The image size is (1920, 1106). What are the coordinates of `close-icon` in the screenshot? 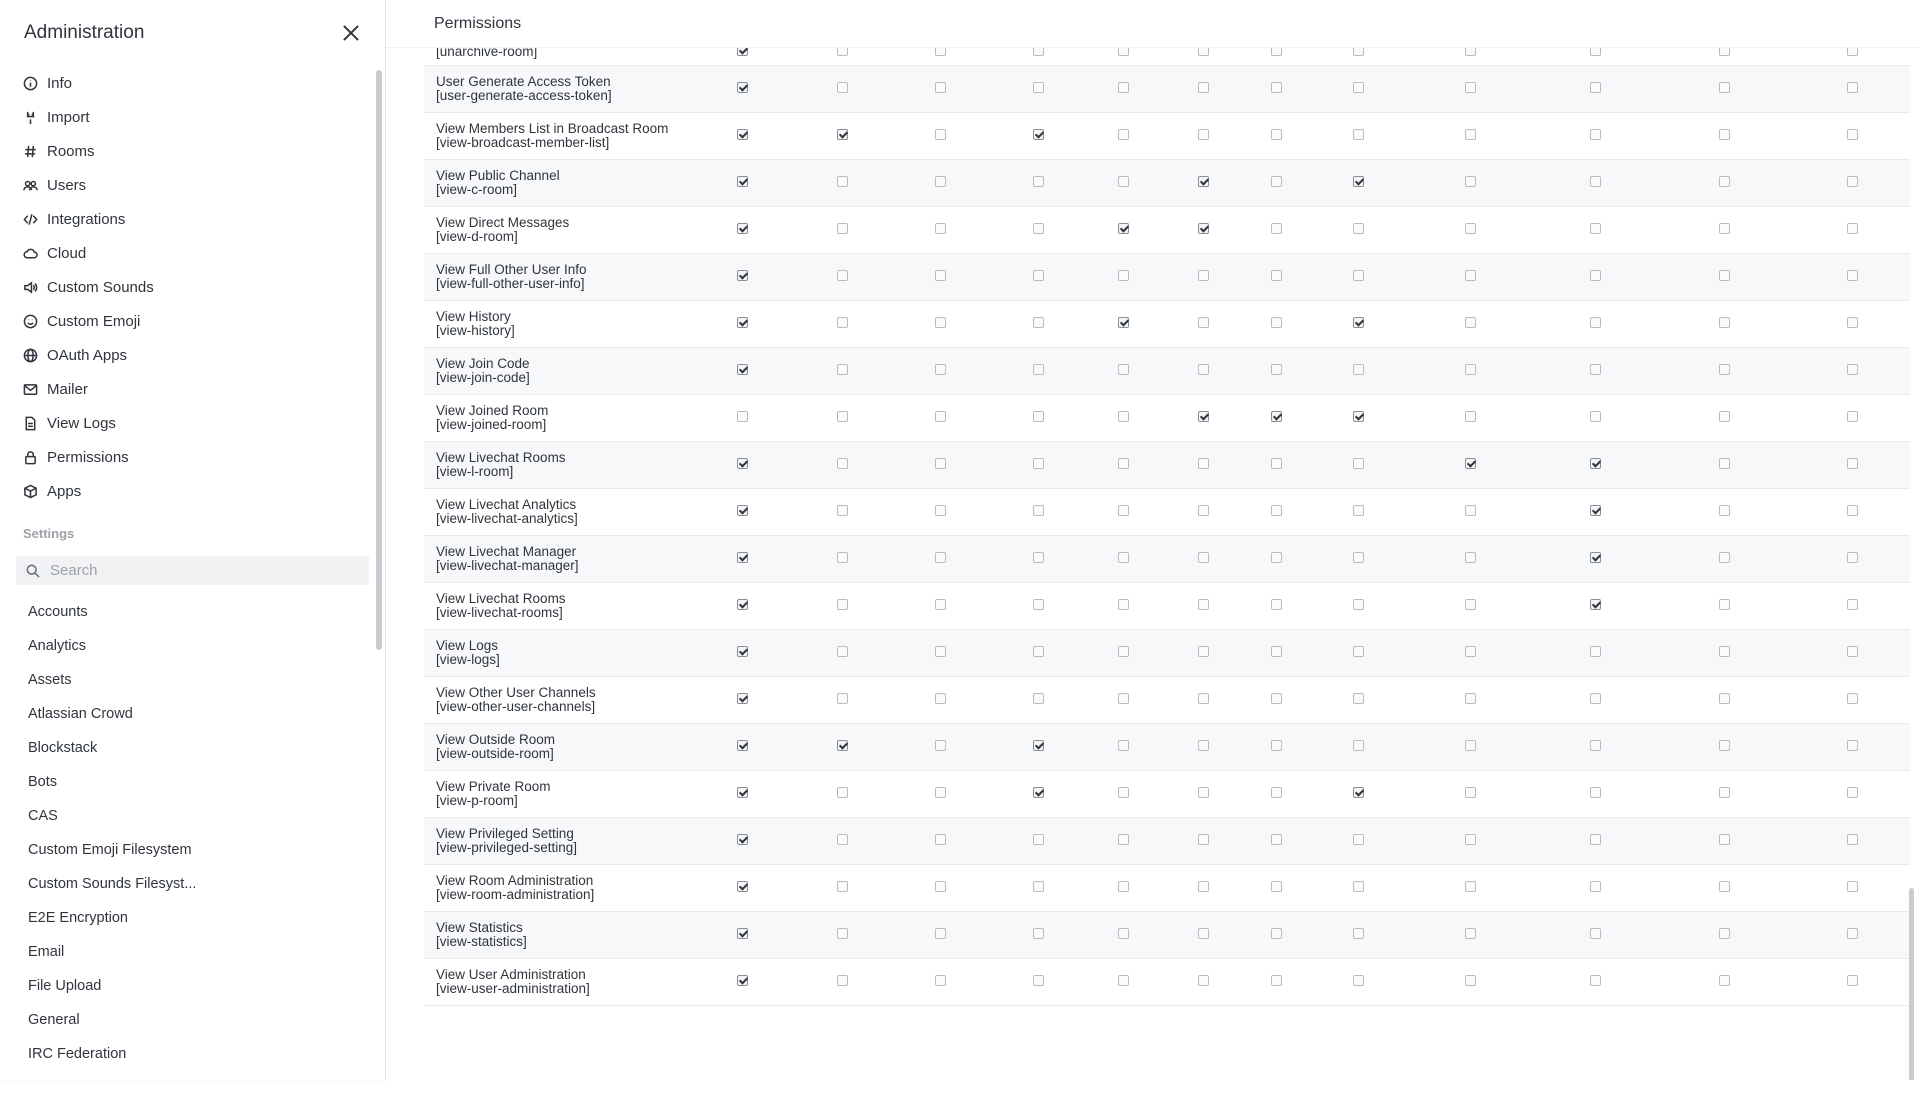 It's located at (351, 33).